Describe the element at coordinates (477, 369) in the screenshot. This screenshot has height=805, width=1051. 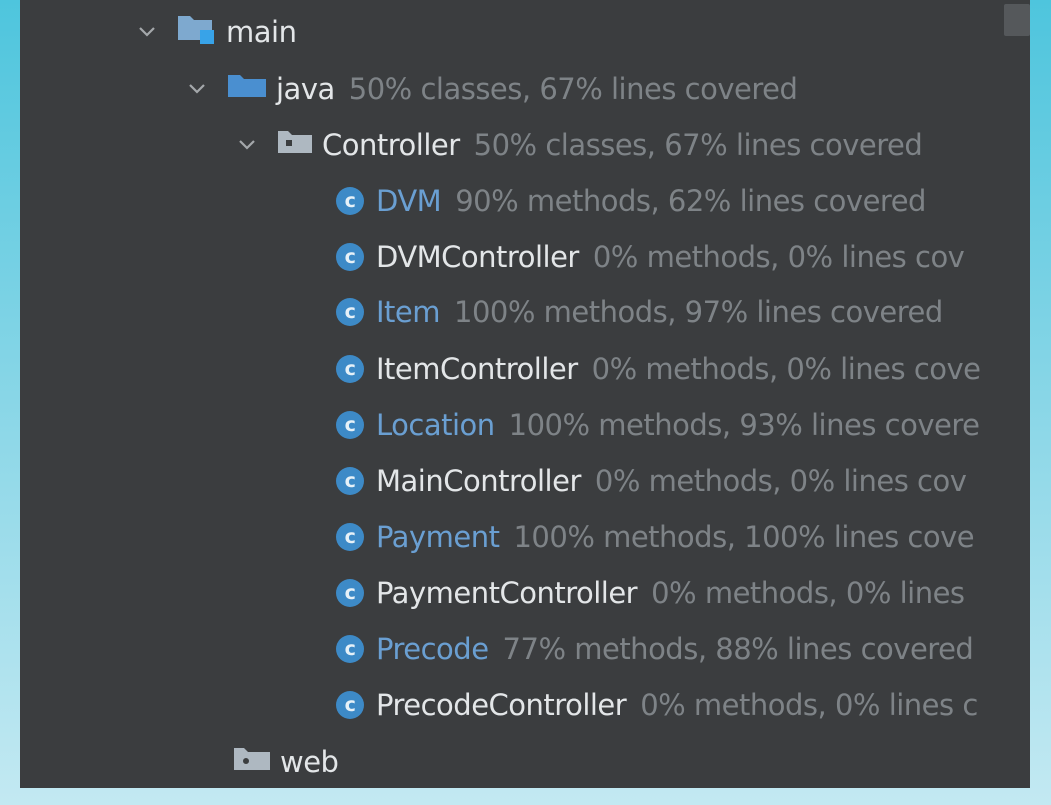
I see `class-name: ItemController` at that location.